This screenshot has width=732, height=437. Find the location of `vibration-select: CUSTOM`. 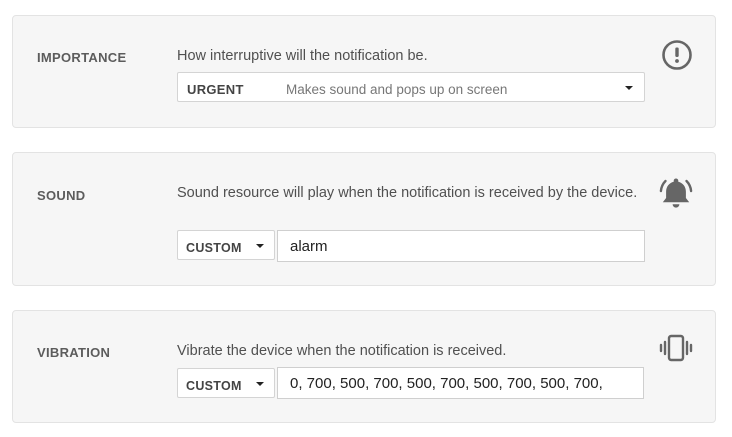

vibration-select: CUSTOM is located at coordinates (226, 383).